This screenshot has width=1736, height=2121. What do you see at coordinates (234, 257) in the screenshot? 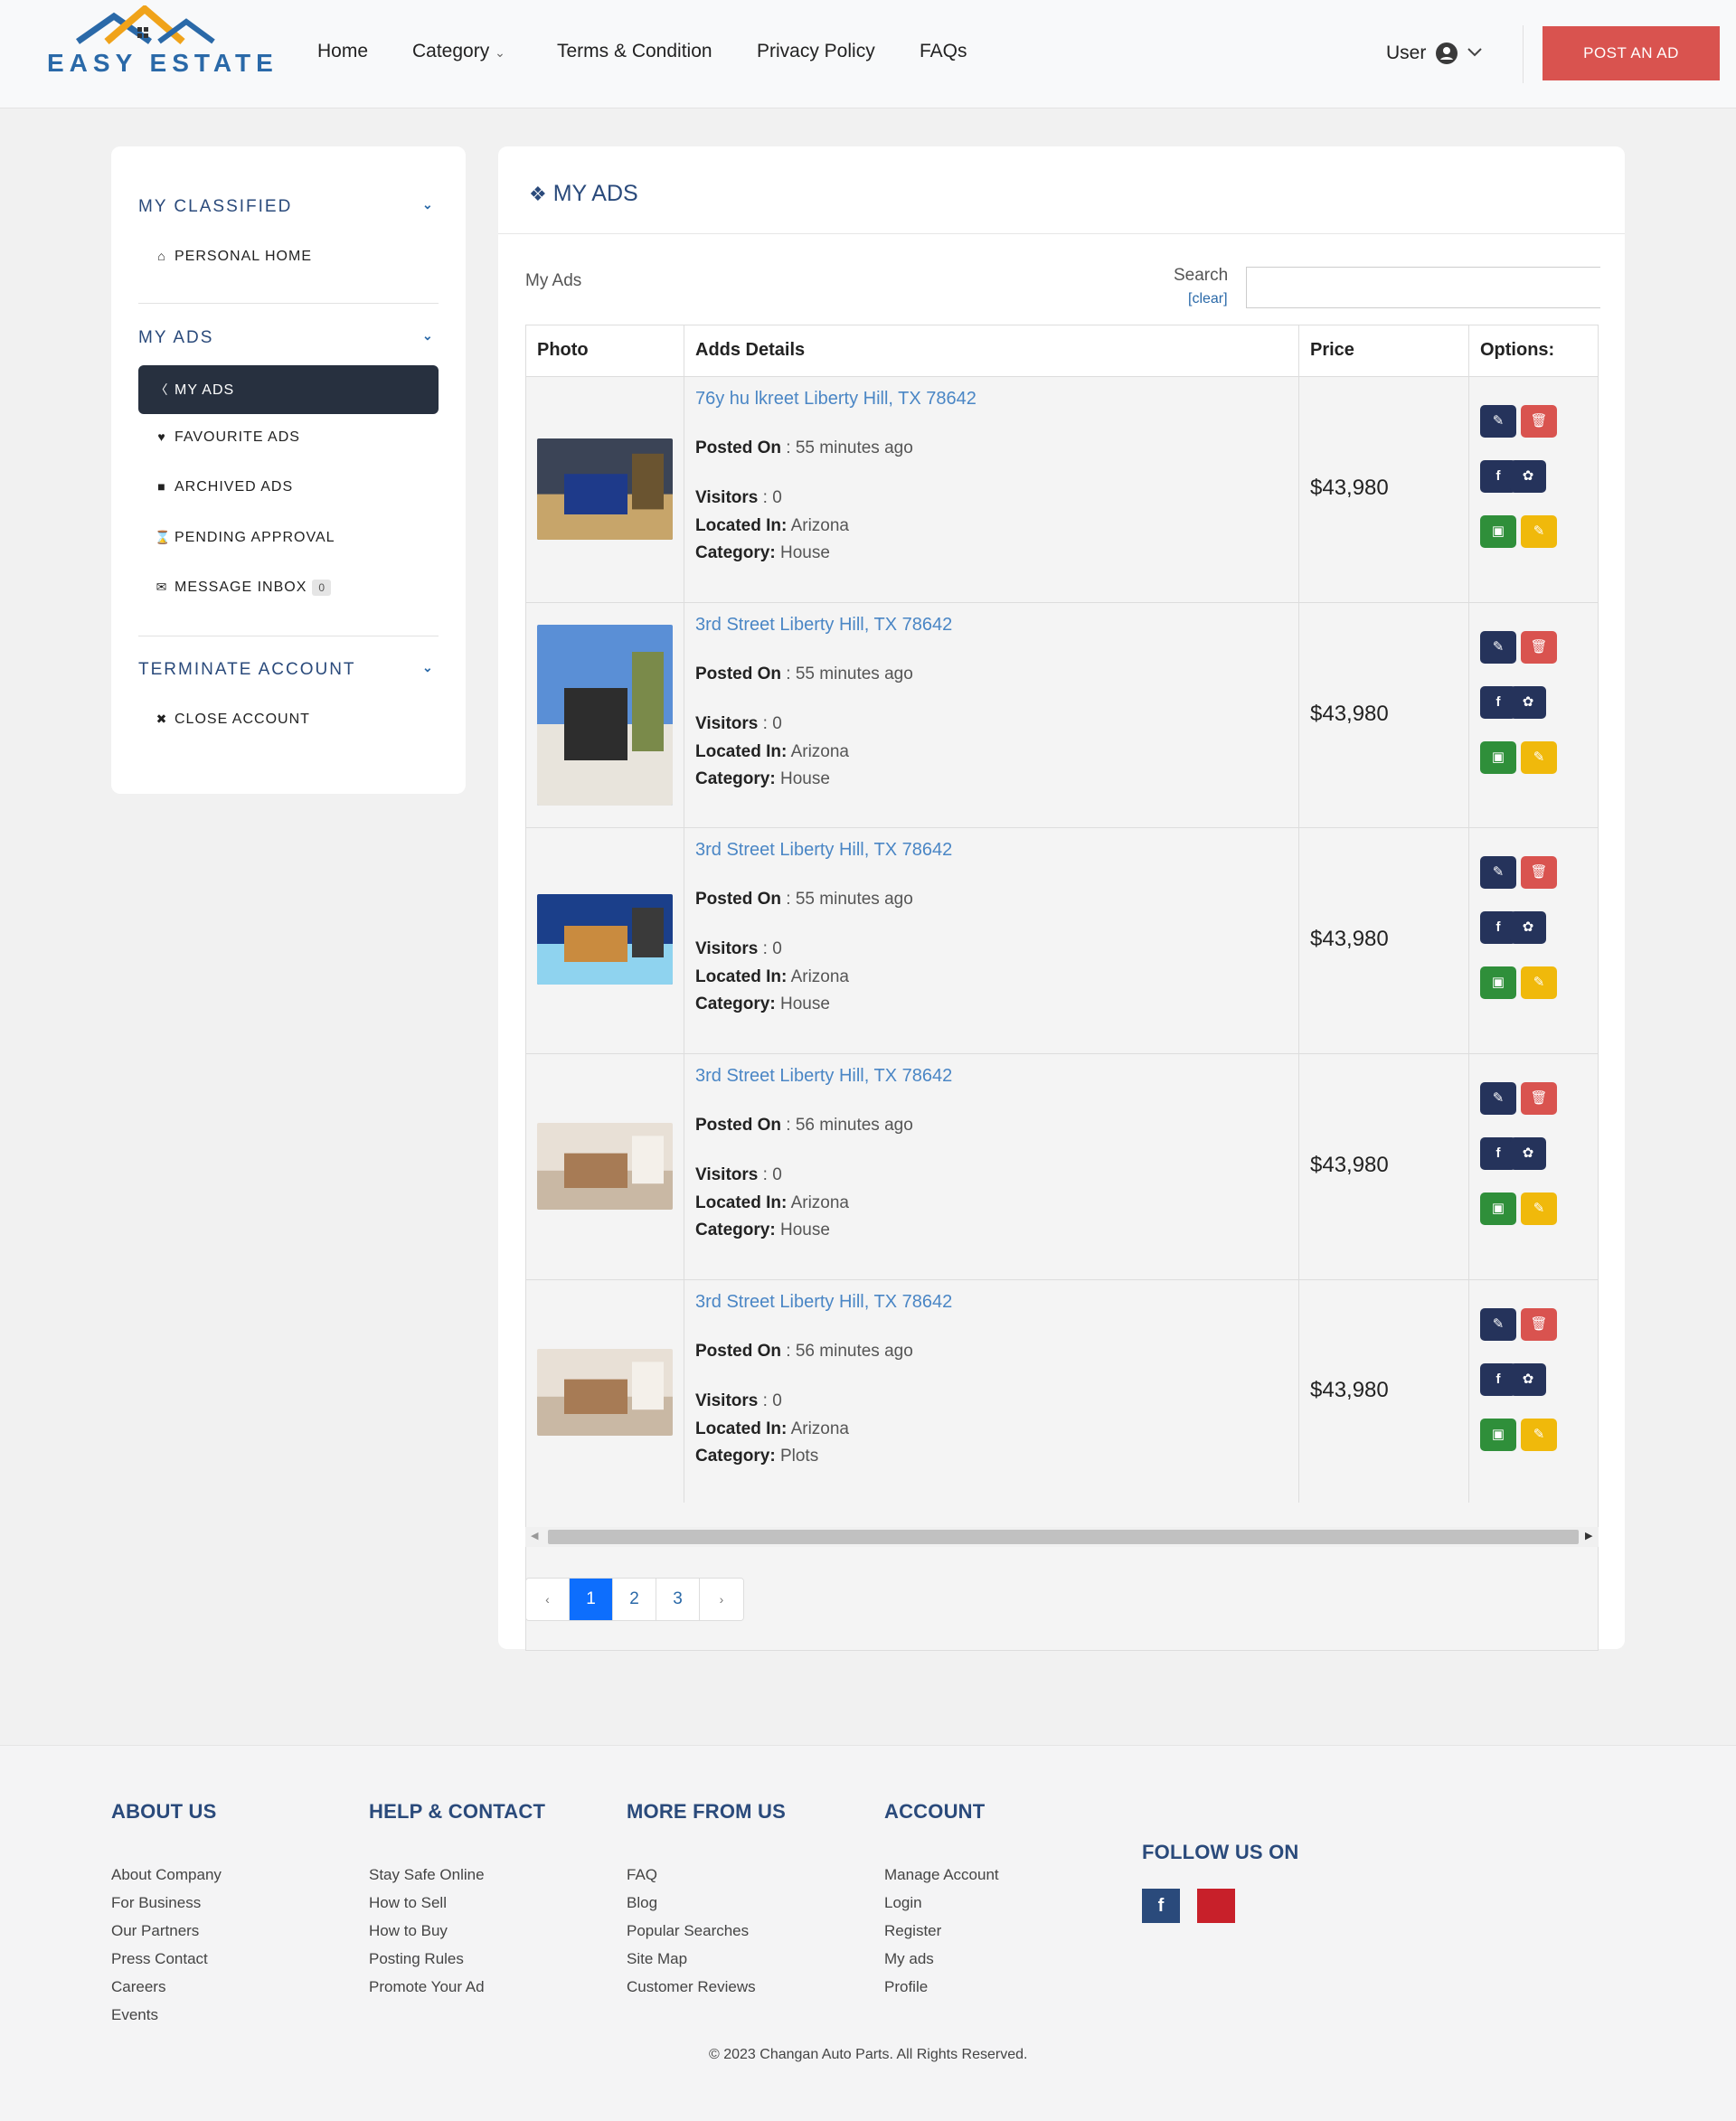
I see `sidebar-item-personal-home: ⌂ PERSONAL HOME` at bounding box center [234, 257].